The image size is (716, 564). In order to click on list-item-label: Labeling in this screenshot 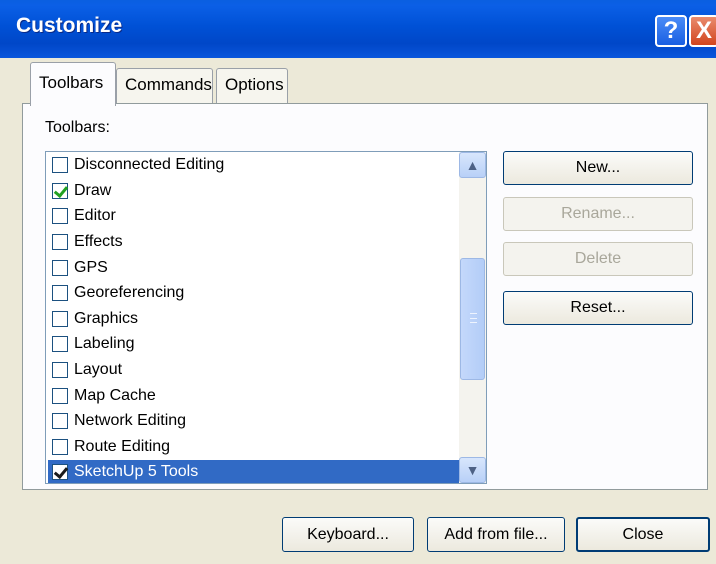, I will do `click(104, 344)`.